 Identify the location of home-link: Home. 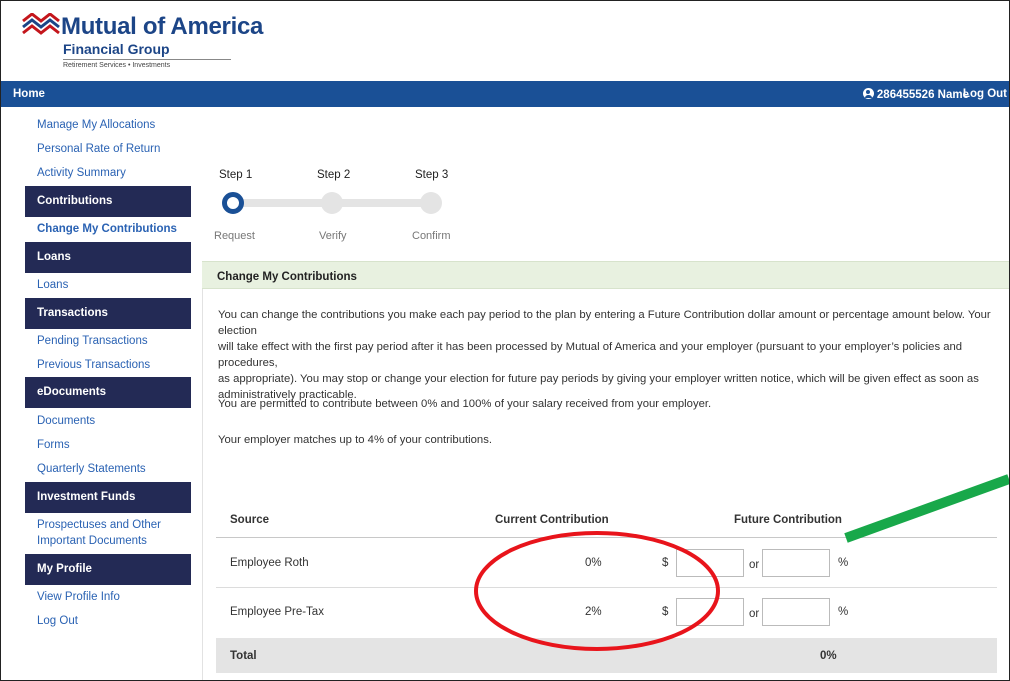
(29, 94).